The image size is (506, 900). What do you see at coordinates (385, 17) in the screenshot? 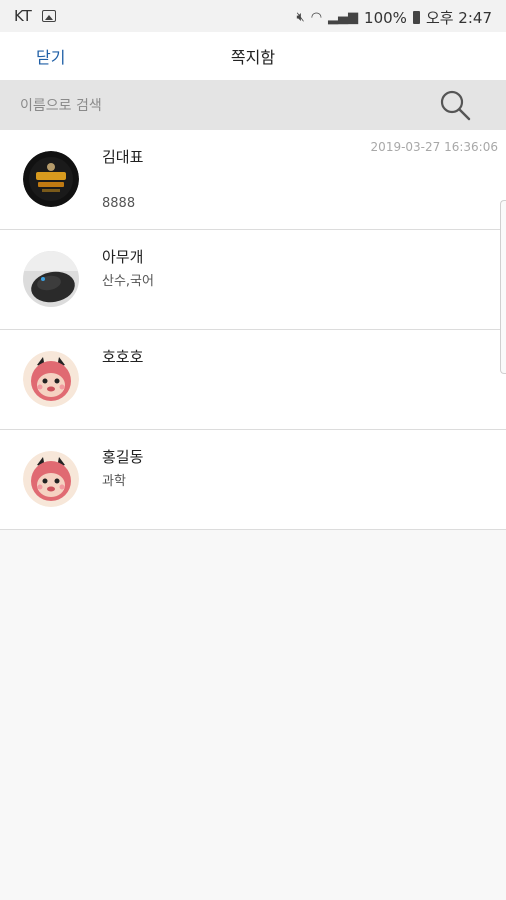
I see `battery-percent: 100%` at bounding box center [385, 17].